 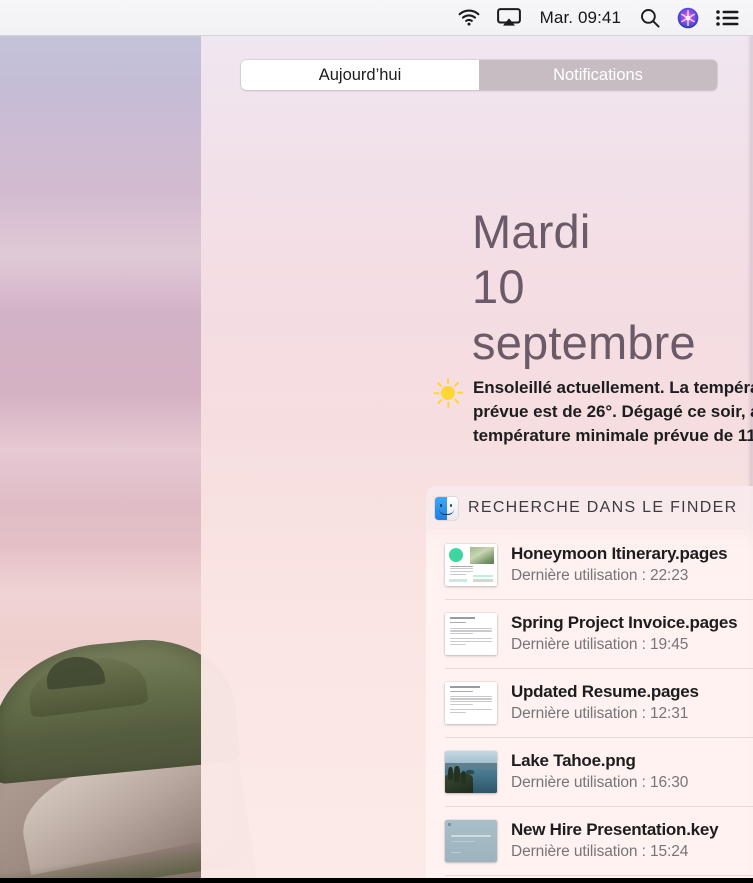 What do you see at coordinates (471, 702) in the screenshot?
I see `file-thumbnail-pages-resume` at bounding box center [471, 702].